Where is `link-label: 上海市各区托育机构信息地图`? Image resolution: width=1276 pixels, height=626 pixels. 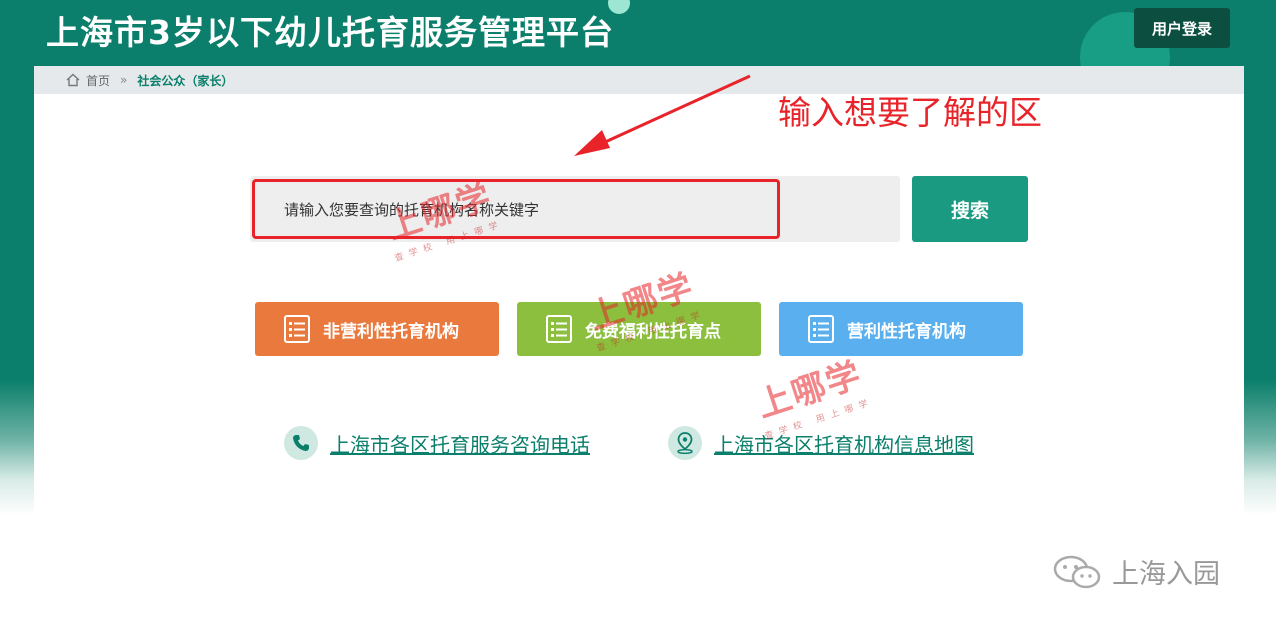
link-label: 上海市各区托育机构信息地图 is located at coordinates (844, 444).